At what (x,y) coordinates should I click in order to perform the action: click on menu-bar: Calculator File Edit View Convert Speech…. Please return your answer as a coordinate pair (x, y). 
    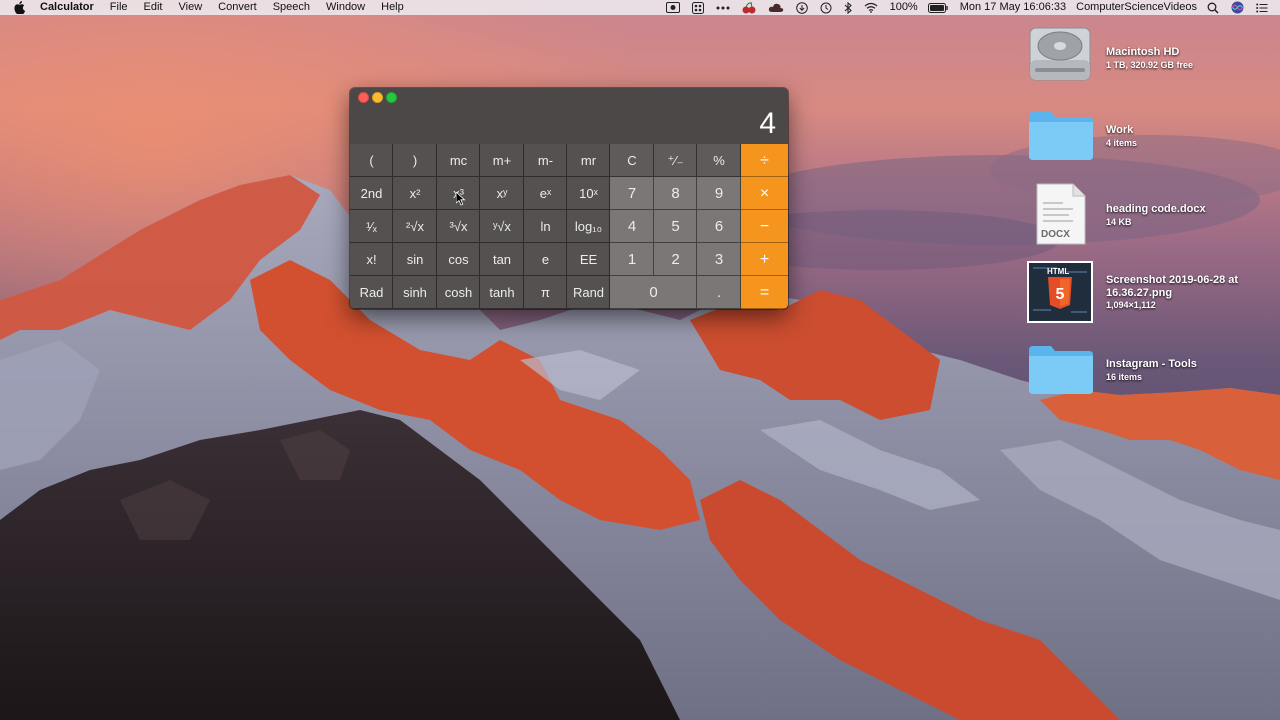
    Looking at the image, I should click on (640, 7).